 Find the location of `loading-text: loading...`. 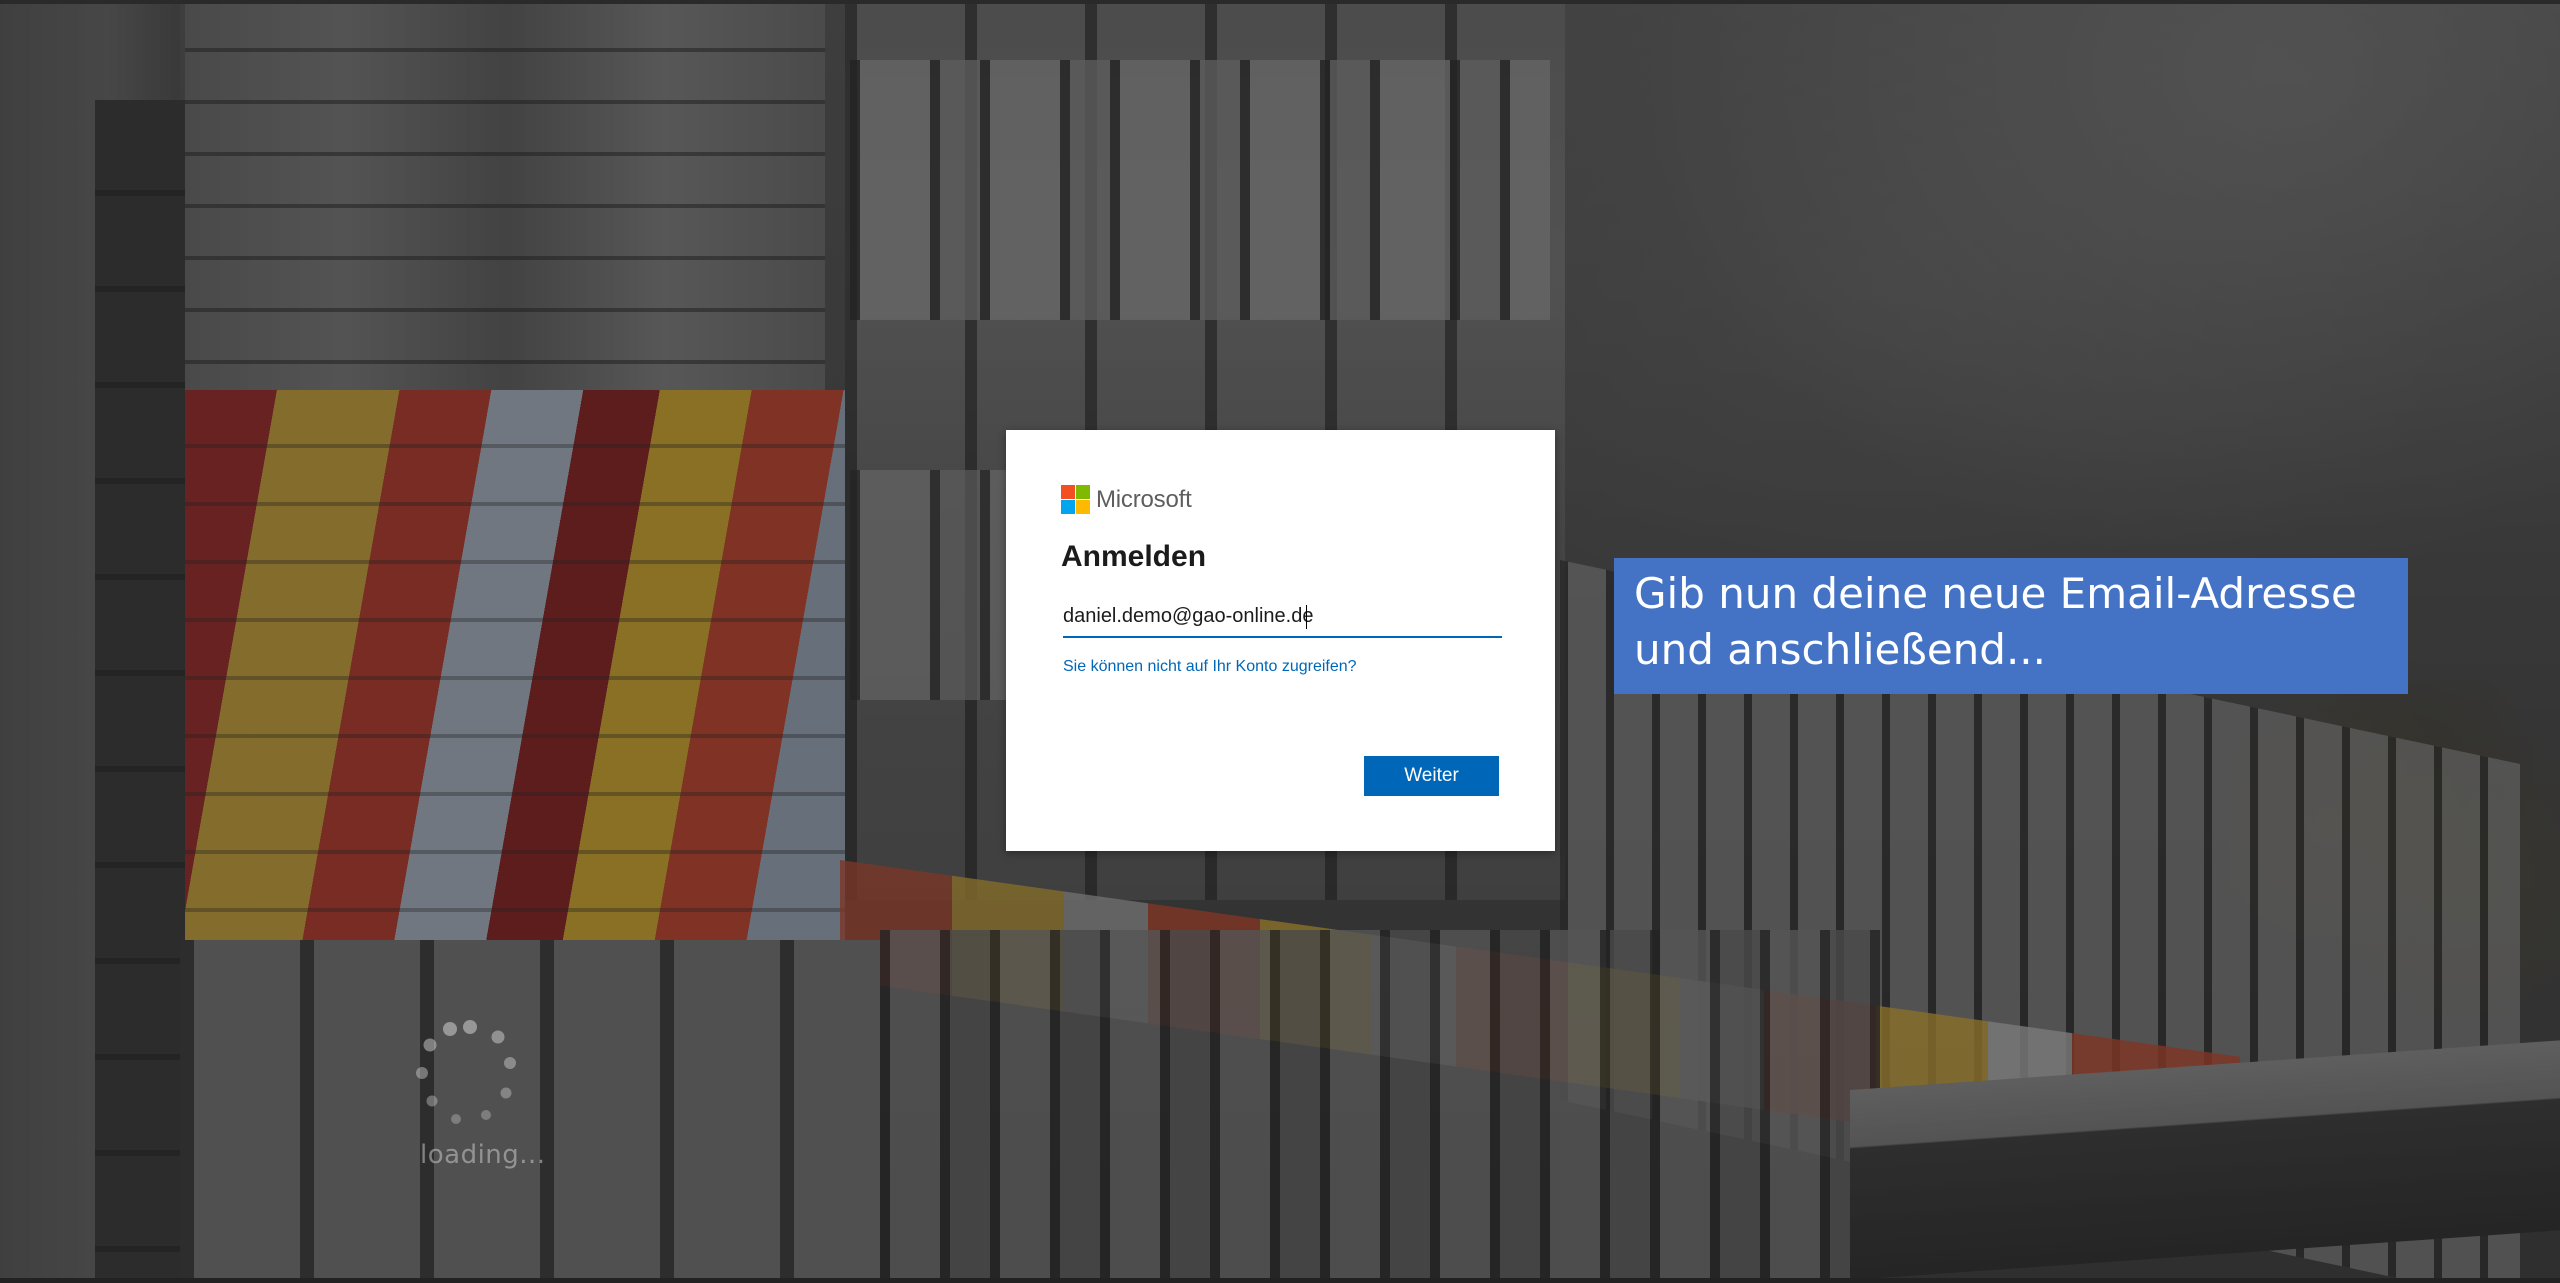

loading-text: loading... is located at coordinates (483, 1155).